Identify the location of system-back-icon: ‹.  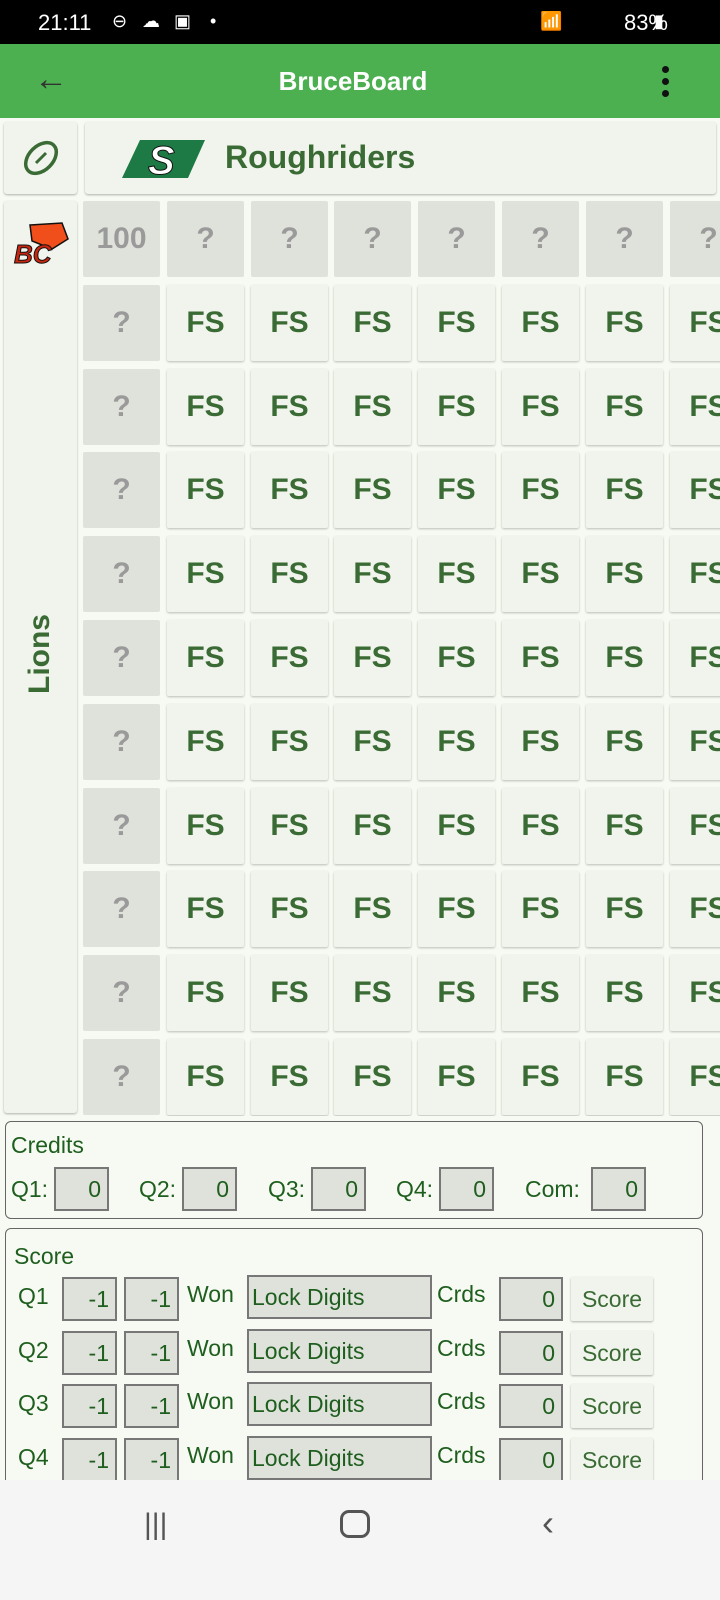
(548, 1523).